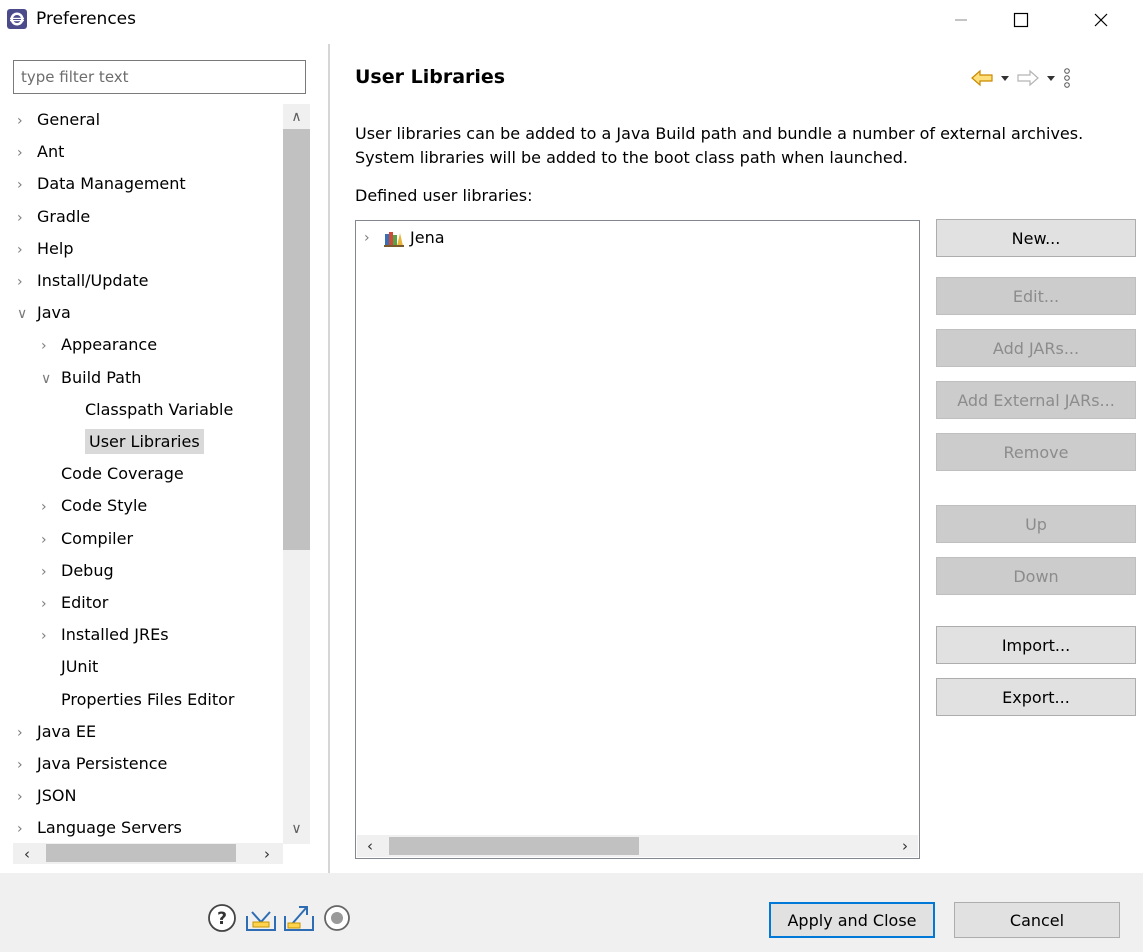  Describe the element at coordinates (961, 20) in the screenshot. I see `minimize-icon` at that location.